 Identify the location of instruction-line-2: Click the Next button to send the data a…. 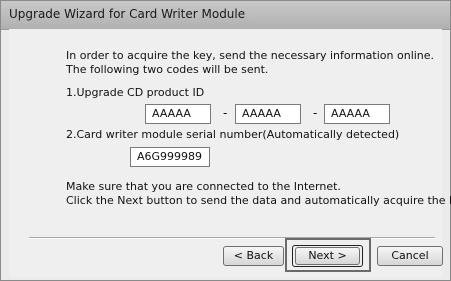
(258, 200).